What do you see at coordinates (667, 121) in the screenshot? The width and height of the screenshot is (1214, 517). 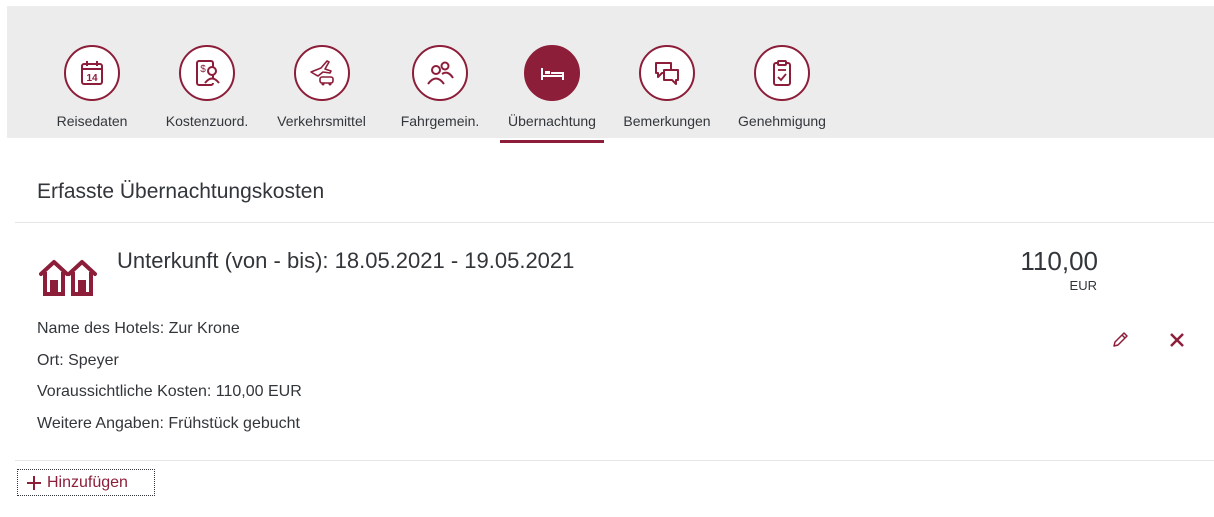 I see `step-bemerkungen-label: Bemerkungen` at bounding box center [667, 121].